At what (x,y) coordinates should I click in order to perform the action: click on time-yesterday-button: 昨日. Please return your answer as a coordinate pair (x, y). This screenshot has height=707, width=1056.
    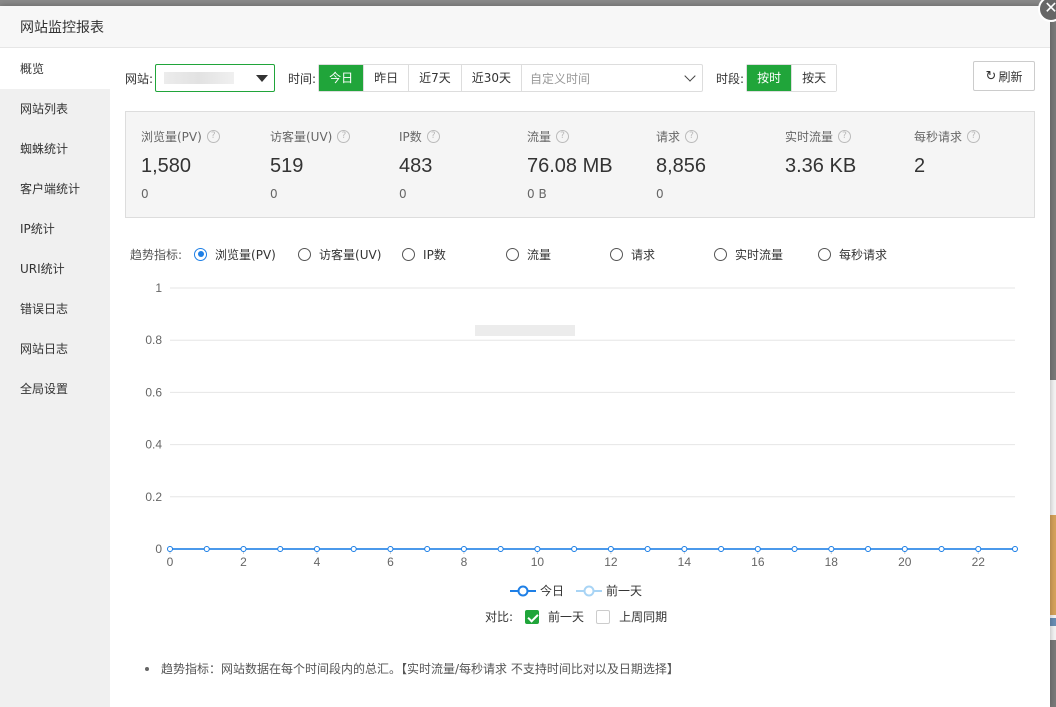
    Looking at the image, I should click on (387, 78).